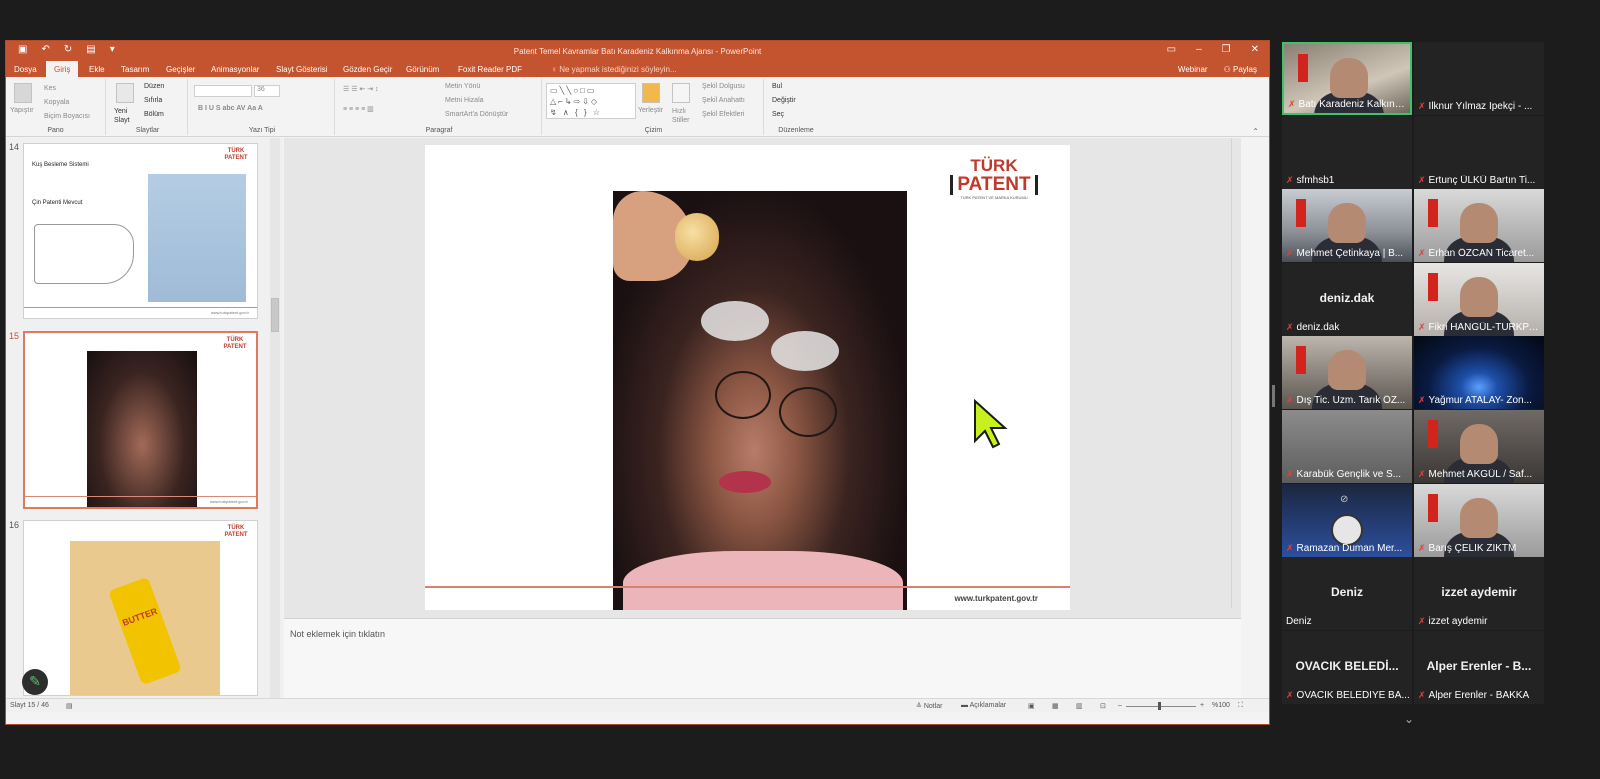  I want to click on normal-view-icon: ▣, so click(1031, 706).